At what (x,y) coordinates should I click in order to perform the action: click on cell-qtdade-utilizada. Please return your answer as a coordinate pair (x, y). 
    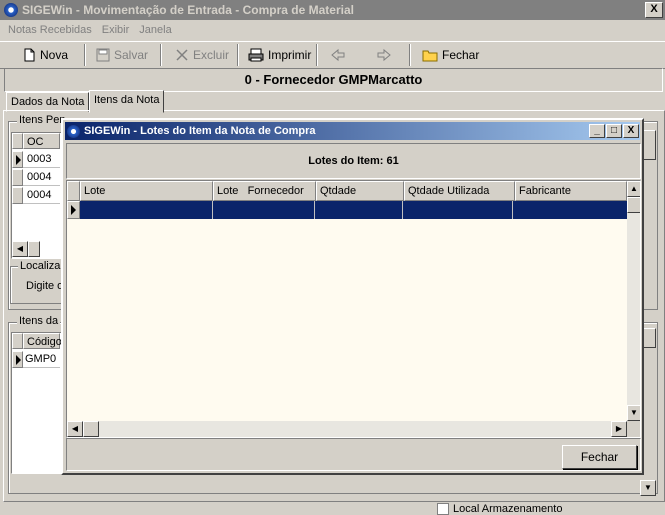
    Looking at the image, I should click on (458, 210).